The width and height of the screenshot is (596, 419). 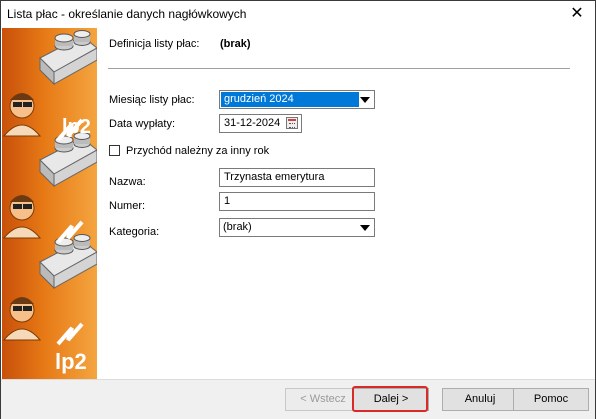 I want to click on brand-logo: lp2, so click(x=71, y=361).